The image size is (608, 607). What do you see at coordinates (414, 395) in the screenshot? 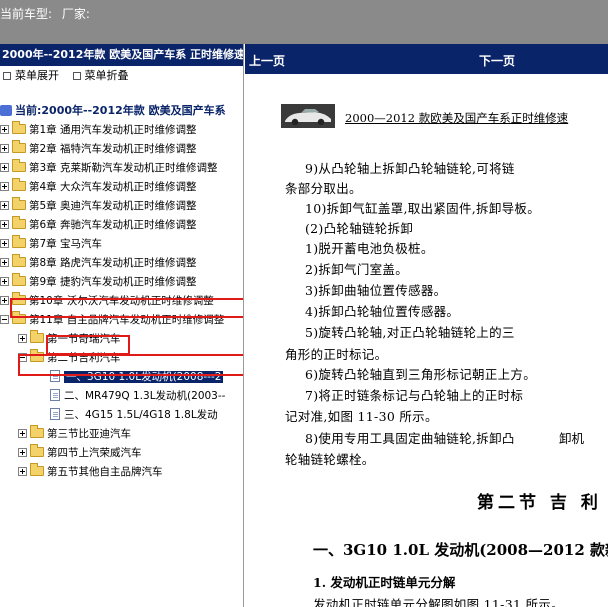
I see `body-line: 7)将正时链条标记与凸轮轴上的正时标` at bounding box center [414, 395].